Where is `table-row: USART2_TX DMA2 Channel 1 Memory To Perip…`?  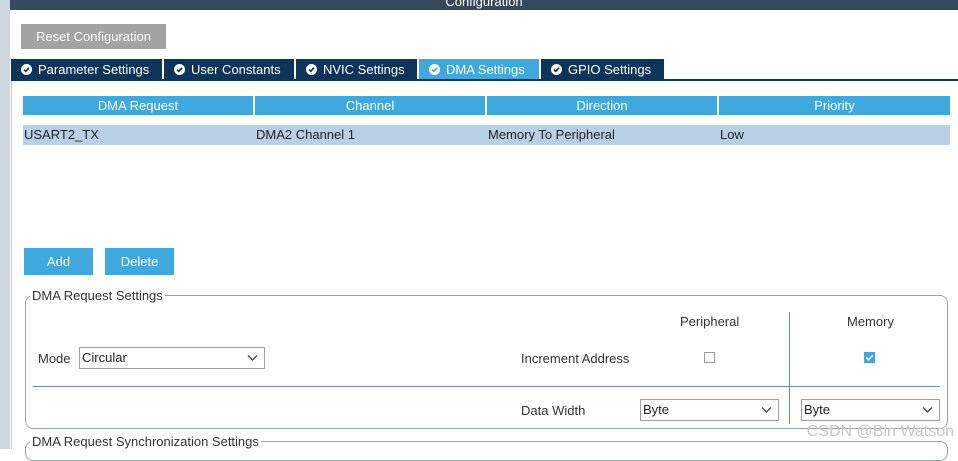 table-row: USART2_TX DMA2 Channel 1 Memory To Perip… is located at coordinates (486, 135).